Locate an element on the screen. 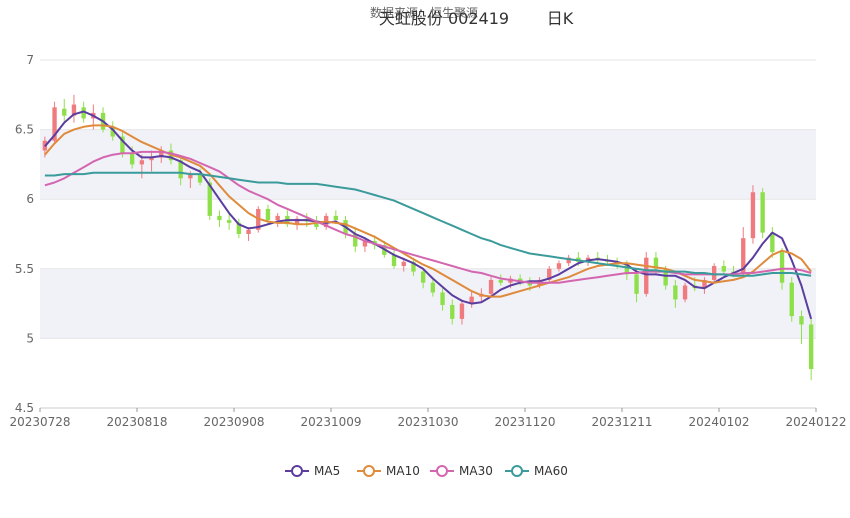 The height and width of the screenshot is (518, 850). legend-label: MA30 is located at coordinates (476, 471).